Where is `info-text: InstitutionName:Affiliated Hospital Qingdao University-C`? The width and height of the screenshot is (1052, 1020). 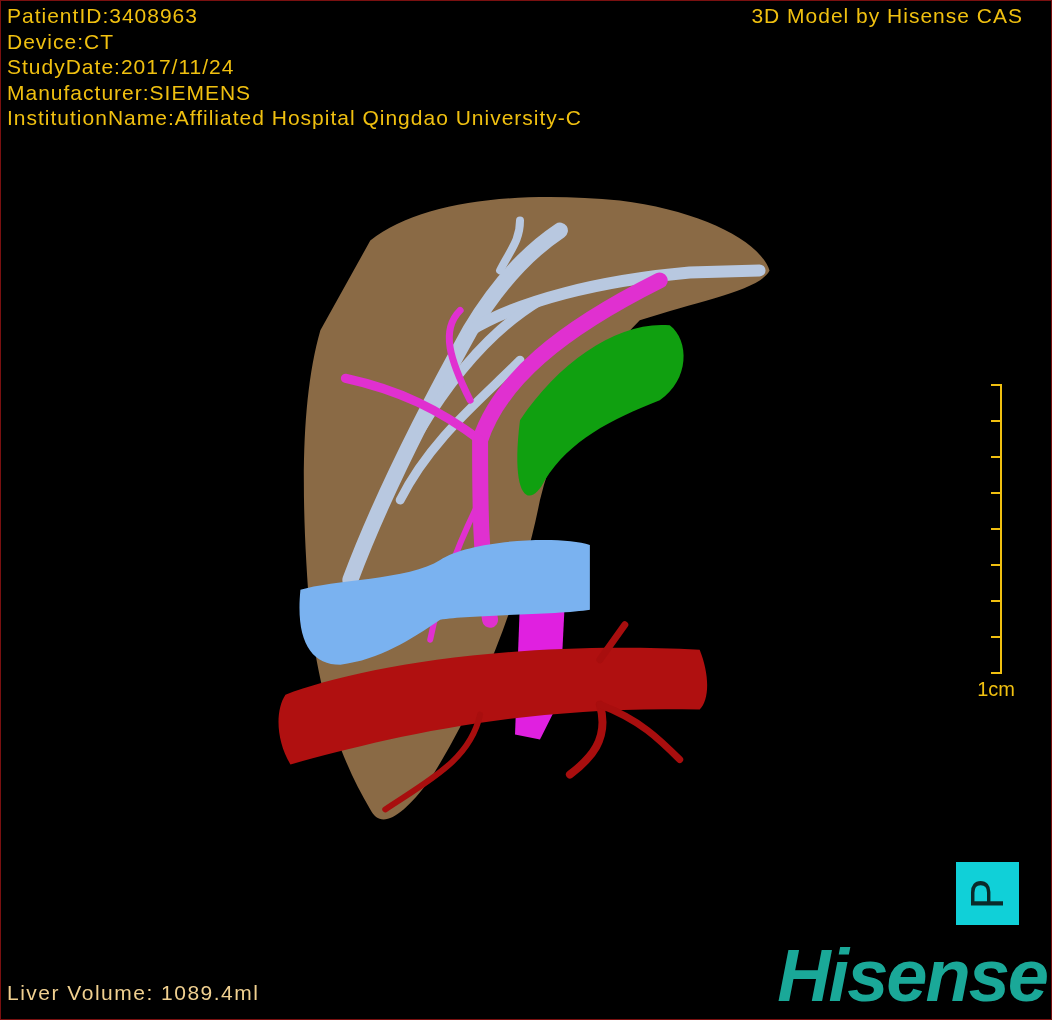 info-text: InstitutionName:Affiliated Hospital Qingdao University-C is located at coordinates (294, 118).